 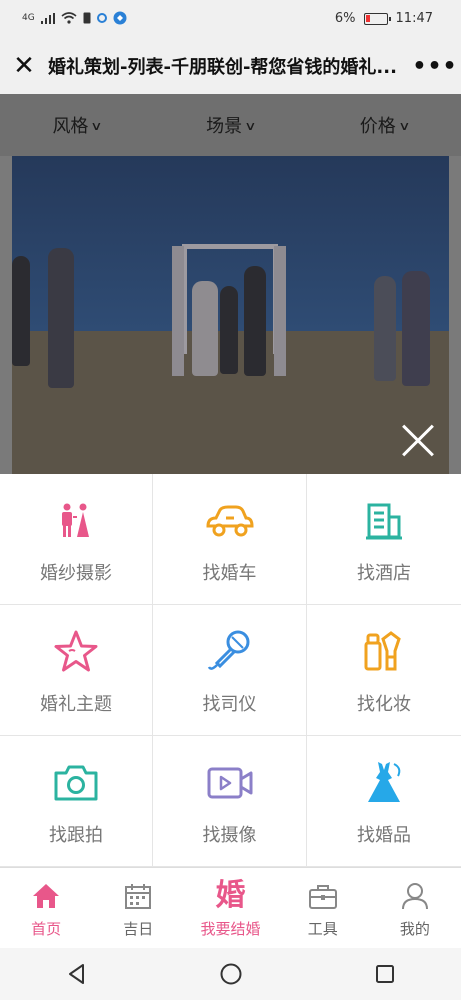 What do you see at coordinates (76, 652) in the screenshot?
I see `star-icon` at bounding box center [76, 652].